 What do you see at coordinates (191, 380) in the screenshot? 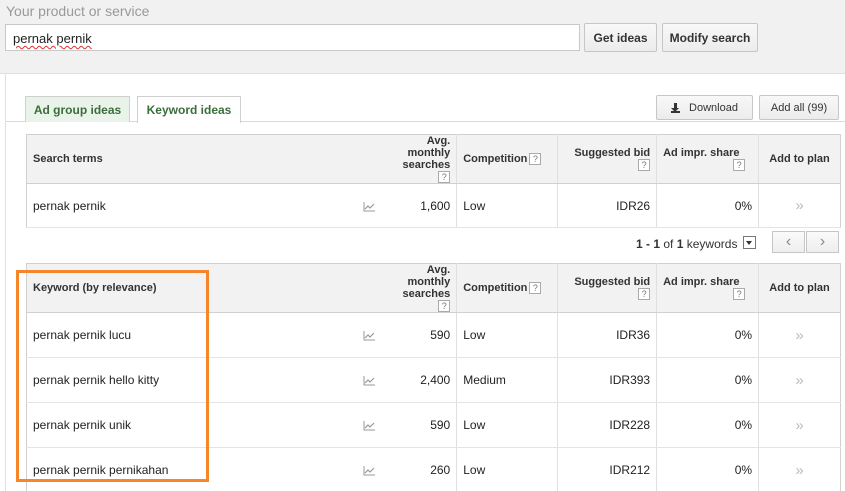
I see `keyword-term: pernak pernik hello kitty` at bounding box center [191, 380].